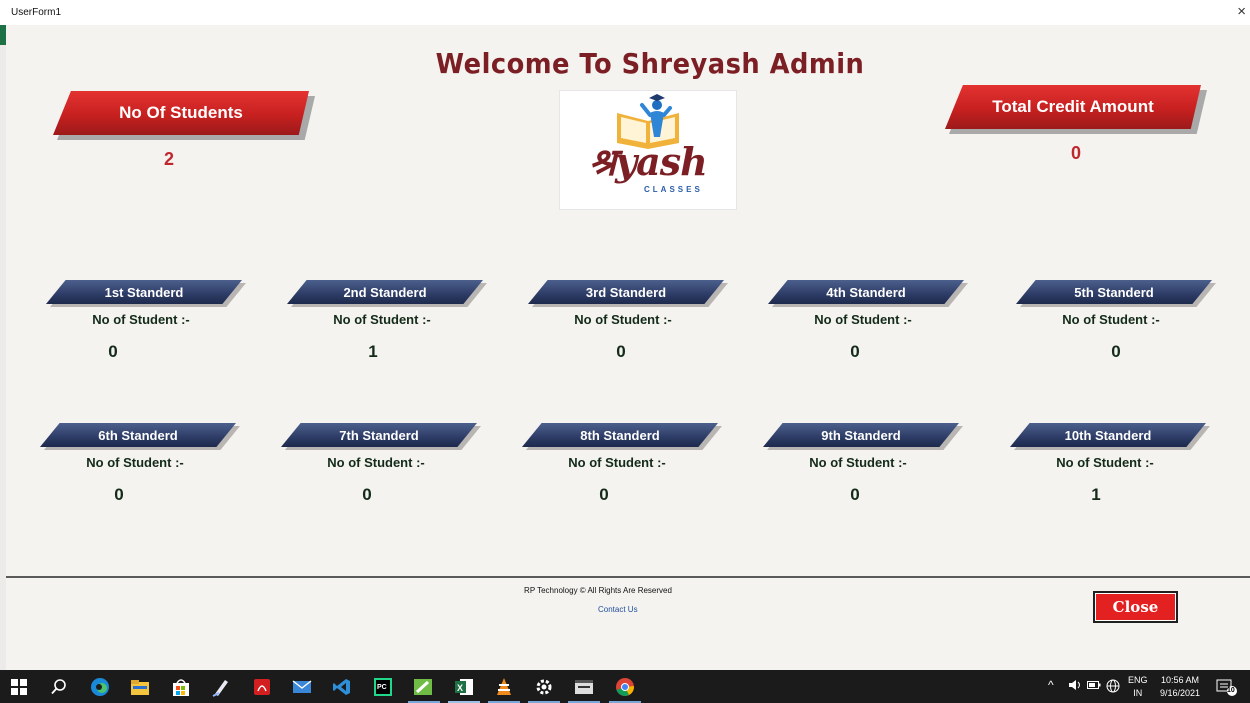  Describe the element at coordinates (1096, 494) in the screenshot. I see `standard-10-count: 1` at that location.